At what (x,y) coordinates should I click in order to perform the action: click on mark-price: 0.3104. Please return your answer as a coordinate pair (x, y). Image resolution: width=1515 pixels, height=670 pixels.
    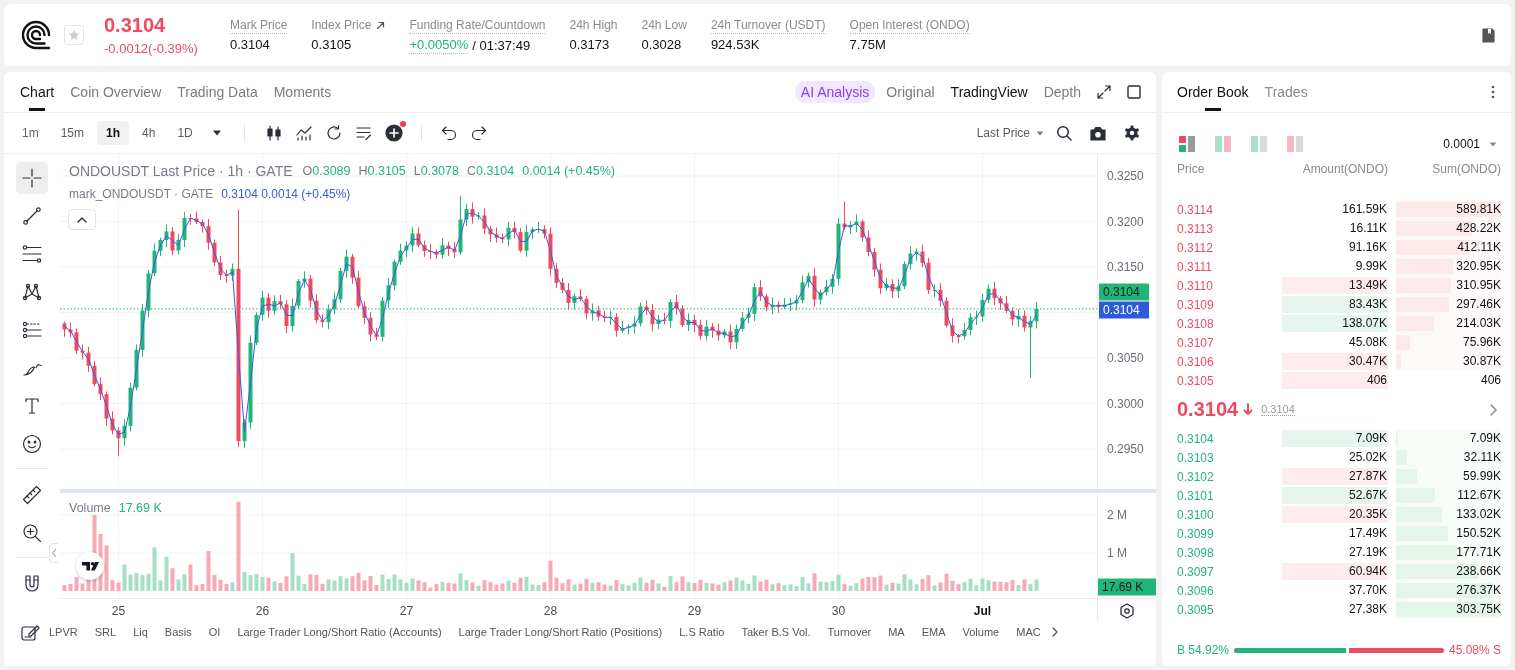
    Looking at the image, I should click on (1278, 409).